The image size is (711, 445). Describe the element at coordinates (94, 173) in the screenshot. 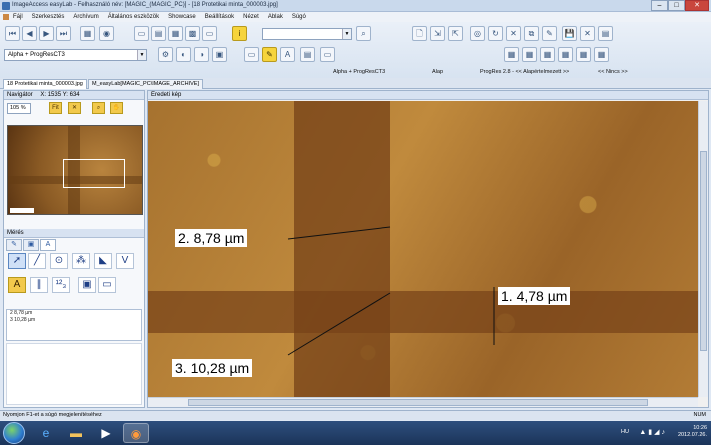

I see `navigator-viewbox` at that location.